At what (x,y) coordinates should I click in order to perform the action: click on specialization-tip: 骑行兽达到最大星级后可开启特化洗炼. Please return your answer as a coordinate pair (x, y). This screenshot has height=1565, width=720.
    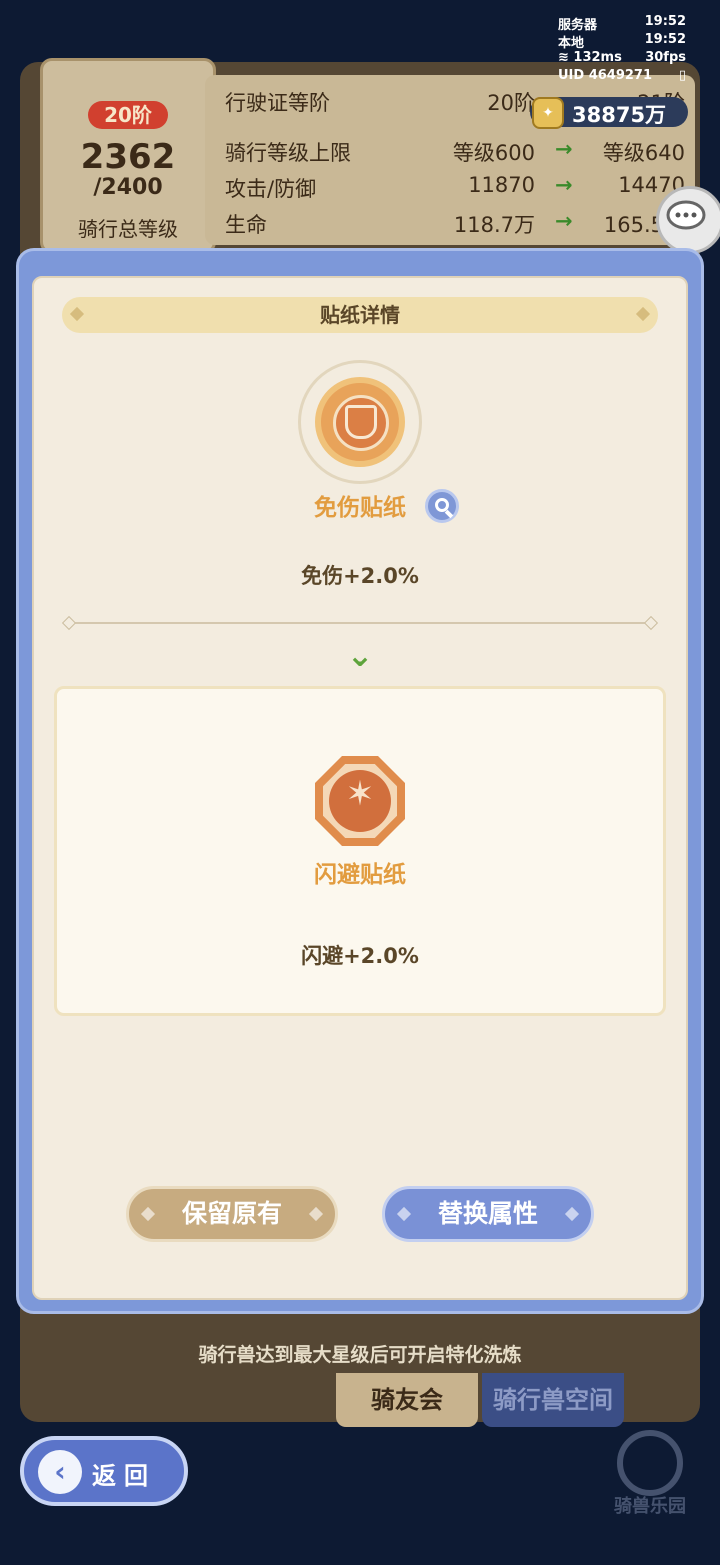
    Looking at the image, I should click on (360, 1355).